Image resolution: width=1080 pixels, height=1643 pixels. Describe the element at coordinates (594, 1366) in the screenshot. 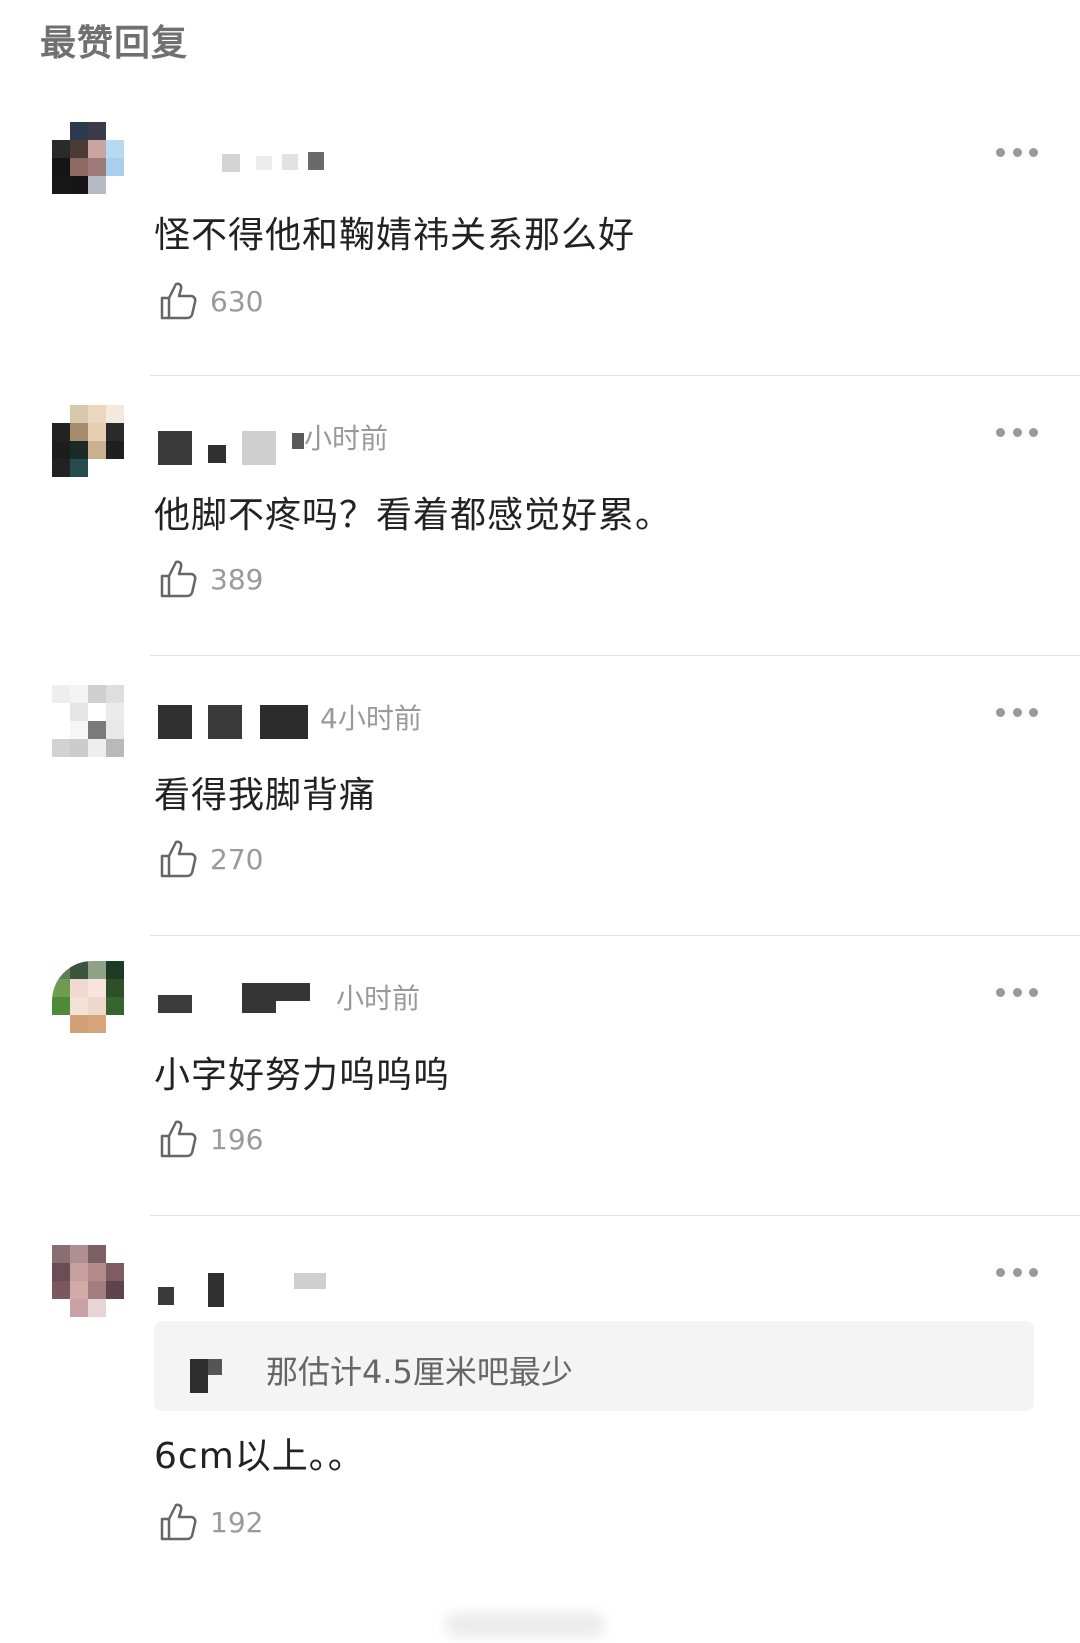

I see `quoted-reply: 那估计4.5厘米吧最少` at that location.